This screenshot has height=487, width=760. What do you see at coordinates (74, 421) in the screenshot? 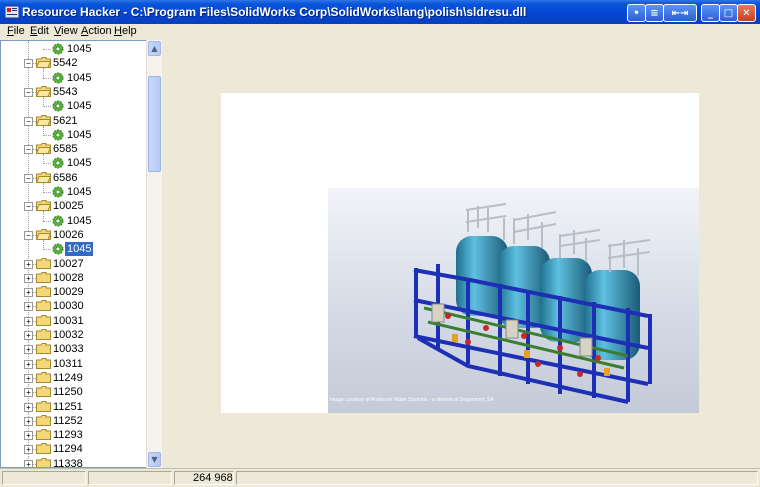
I see `tree-folder-item: +11252` at bounding box center [74, 421].